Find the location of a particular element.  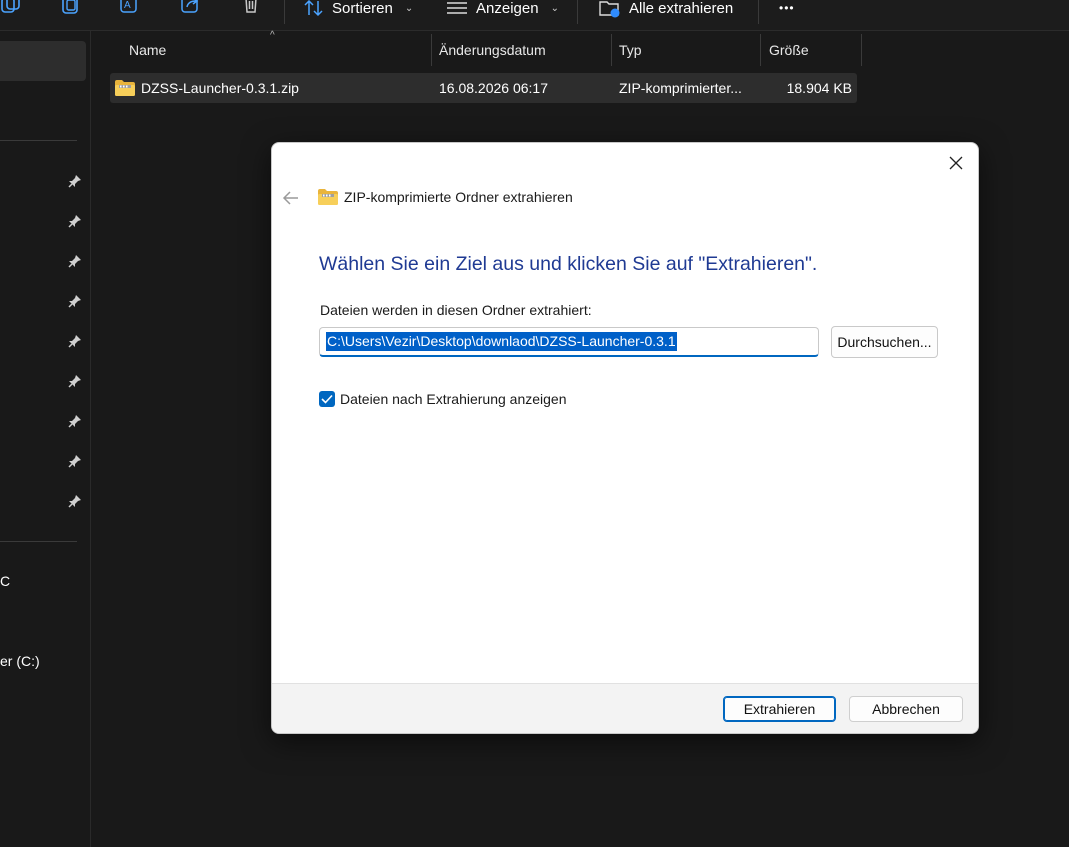

sort-ascending-icon: ^ is located at coordinates (272, 35).